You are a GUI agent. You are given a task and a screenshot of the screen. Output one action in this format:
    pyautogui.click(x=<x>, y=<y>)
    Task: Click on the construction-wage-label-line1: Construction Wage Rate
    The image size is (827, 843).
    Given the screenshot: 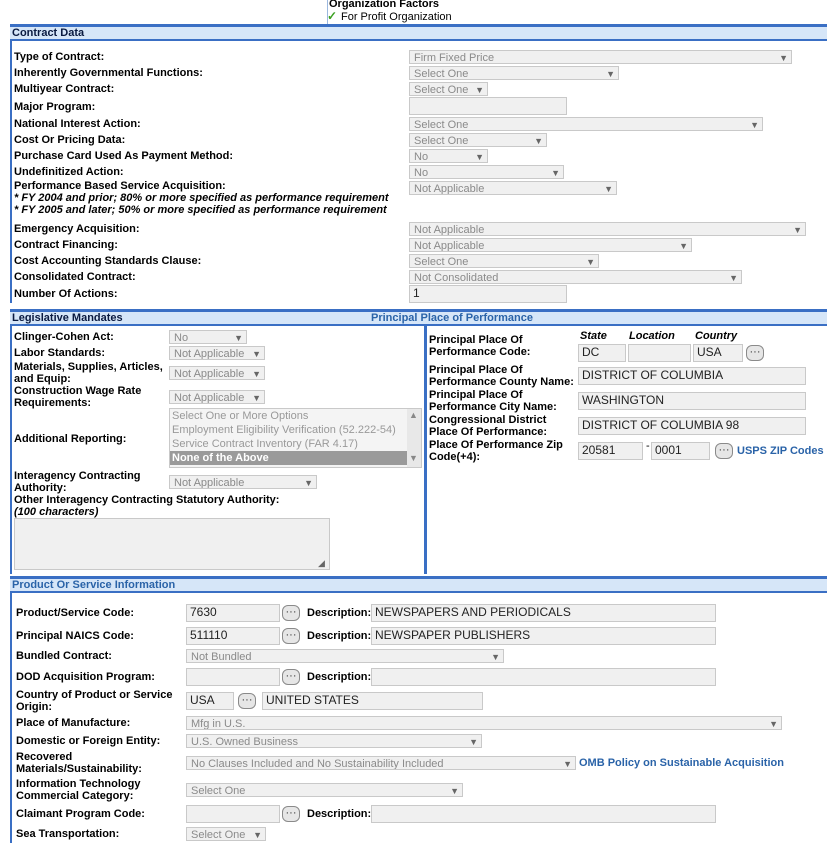 What is the action you would take?
    pyautogui.click(x=78, y=391)
    